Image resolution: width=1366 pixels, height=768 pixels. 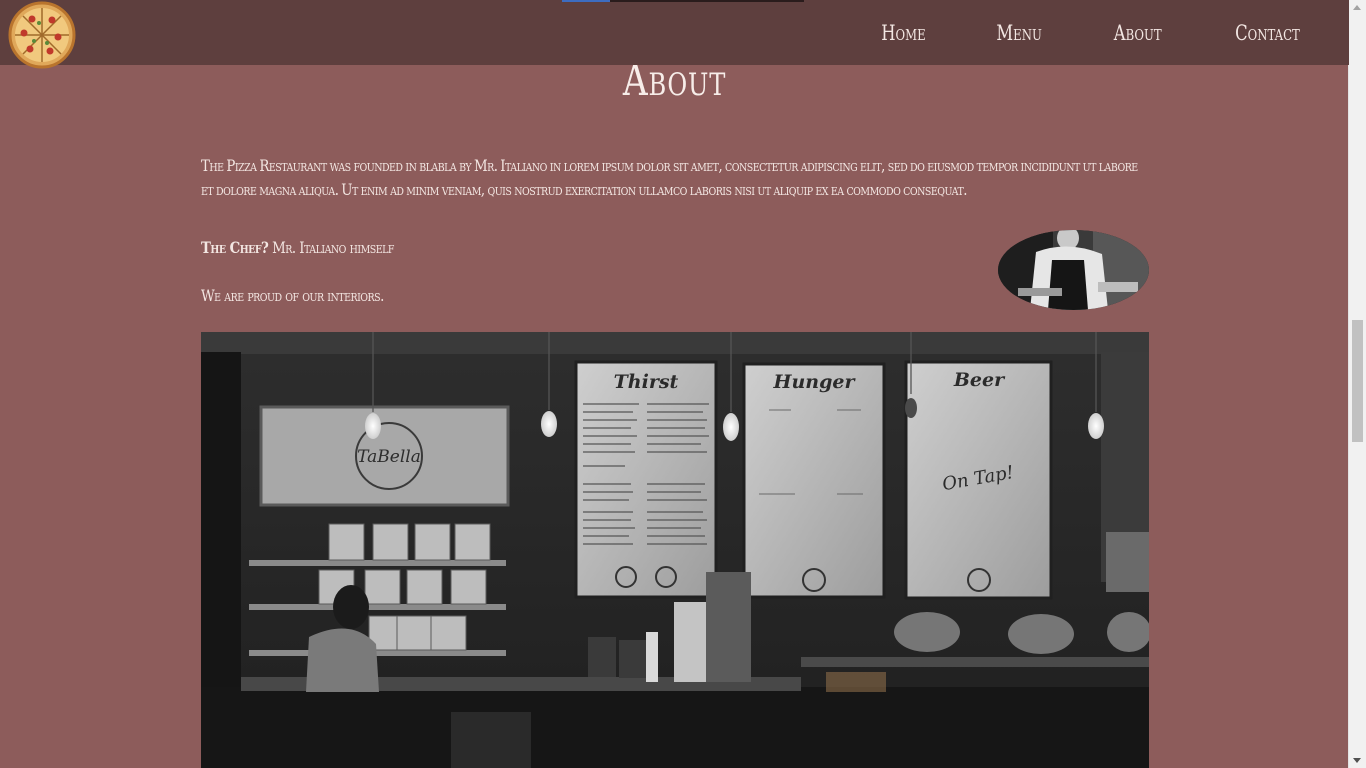 What do you see at coordinates (1267, 33) in the screenshot?
I see `nav-contact-link: Contact` at bounding box center [1267, 33].